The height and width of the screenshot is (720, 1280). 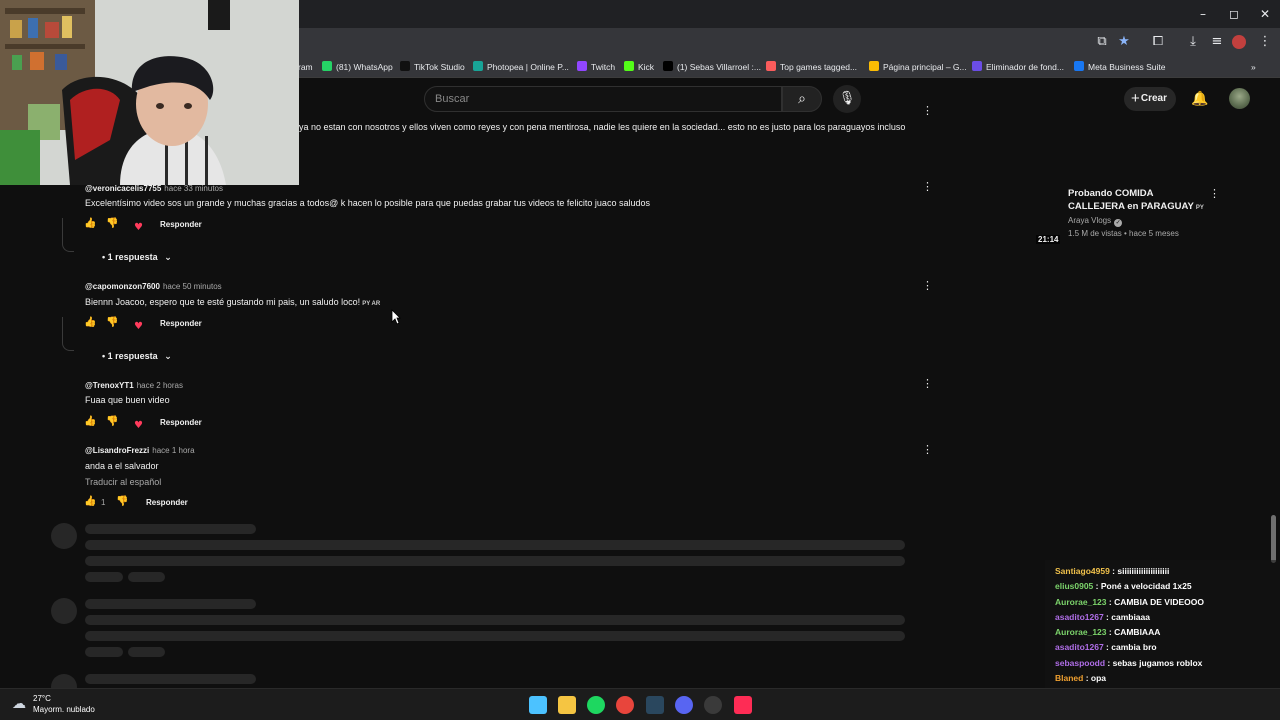 I want to click on comment-author: @capomonzon7600 hace 50 minutos, so click(x=153, y=286).